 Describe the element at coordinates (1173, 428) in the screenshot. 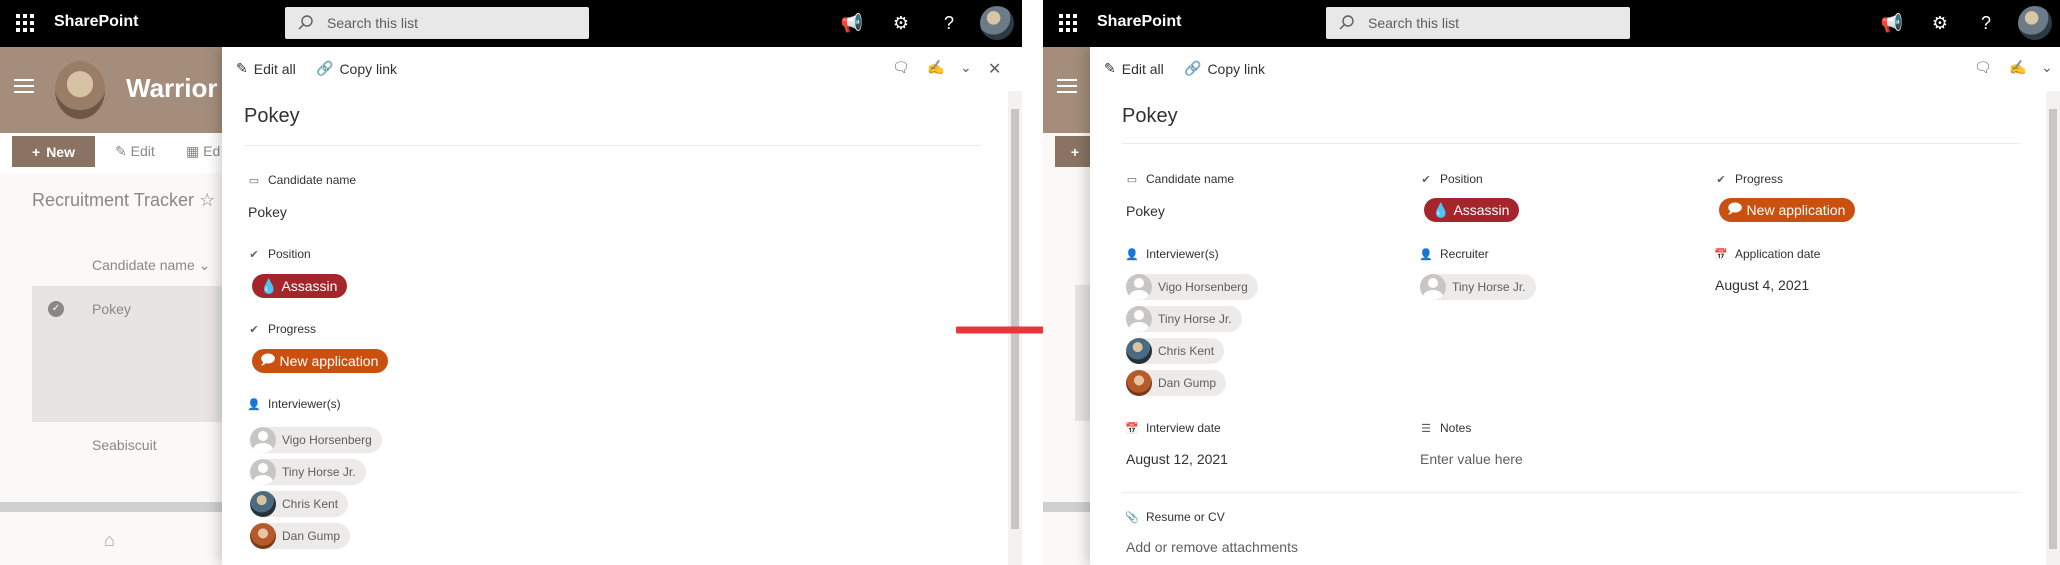

I see `field-label-interview-date: 📅 Interview date` at that location.